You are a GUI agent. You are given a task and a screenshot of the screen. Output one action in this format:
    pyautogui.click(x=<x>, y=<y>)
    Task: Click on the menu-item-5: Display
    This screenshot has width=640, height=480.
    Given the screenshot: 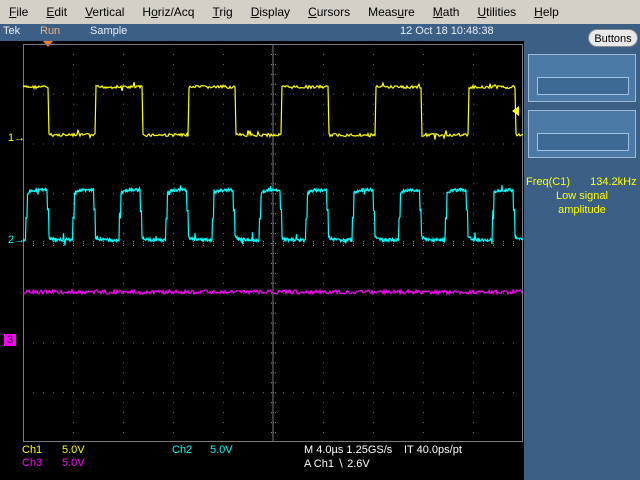 What is the action you would take?
    pyautogui.click(x=270, y=12)
    